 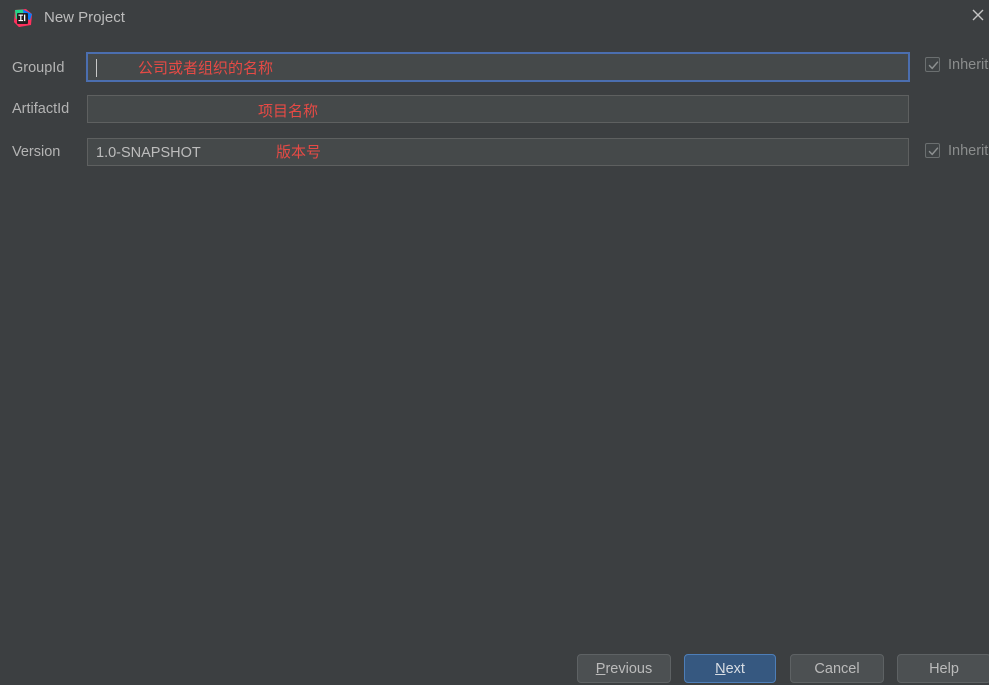 I want to click on groupid-label: GroupId, so click(x=38, y=68).